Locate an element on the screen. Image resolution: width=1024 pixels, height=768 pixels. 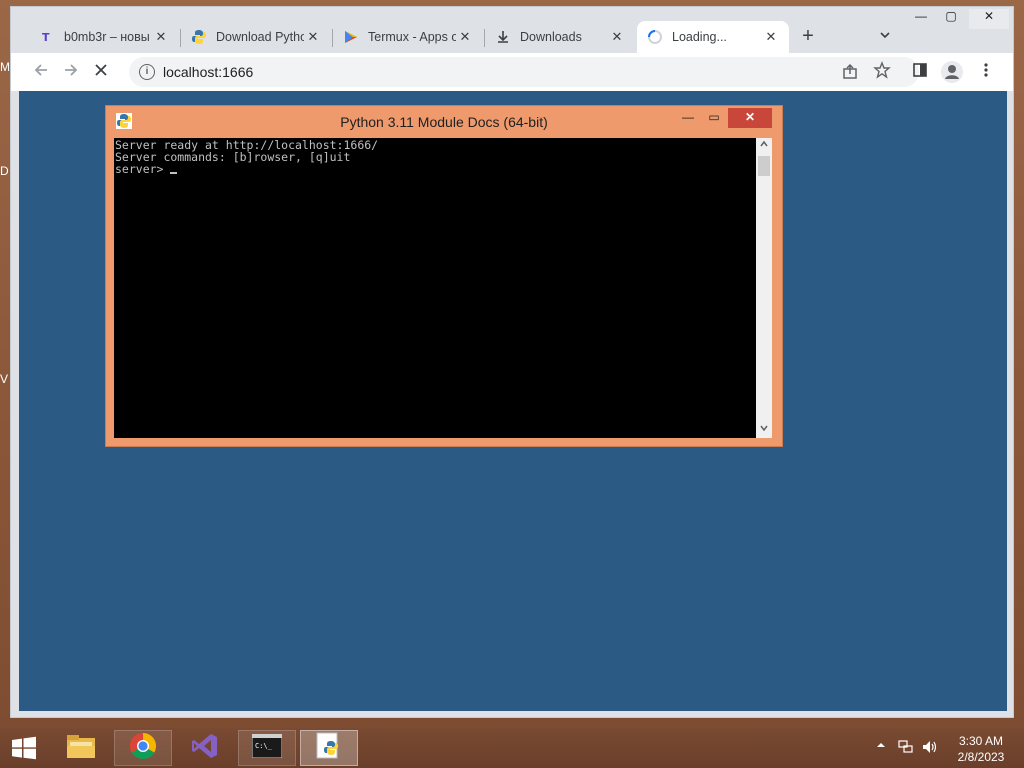
new-tab-button: + is located at coordinates (808, 37).